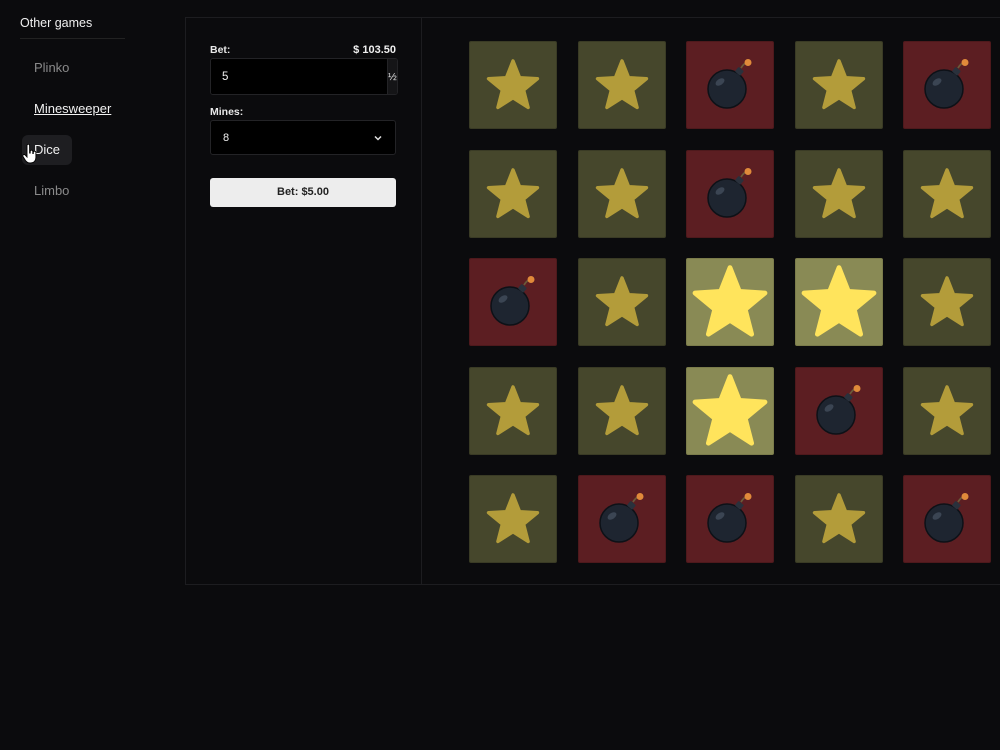 The height and width of the screenshot is (750, 1000). Describe the element at coordinates (220, 50) in the screenshot. I see `bet-label: Bet:` at that location.